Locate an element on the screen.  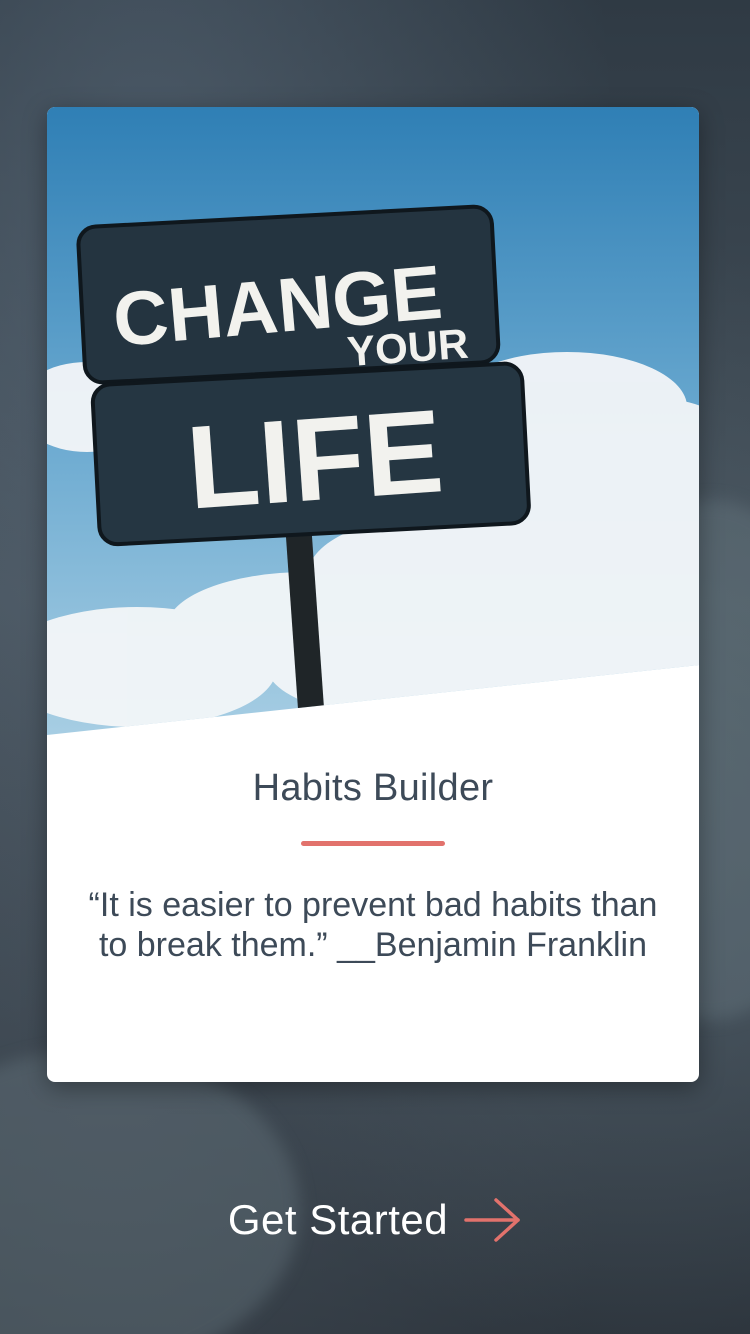
sign-text-your: YOUR is located at coordinates (408, 347).